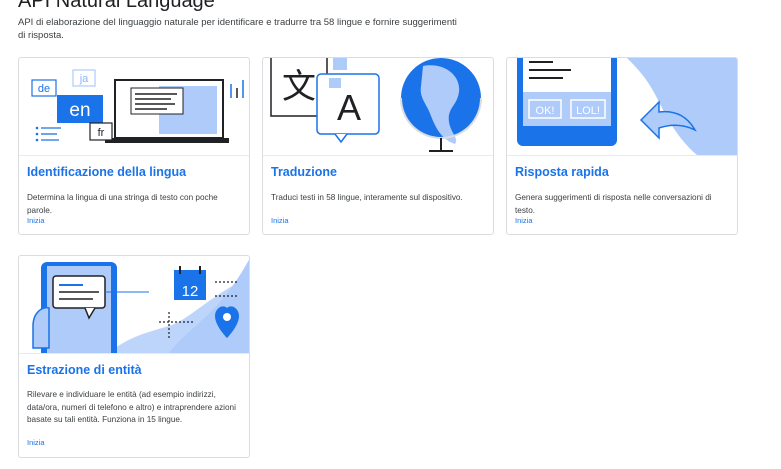 This screenshot has width=781, height=469. What do you see at coordinates (378, 107) in the screenshot?
I see `translation-illustration: 文 A` at bounding box center [378, 107].